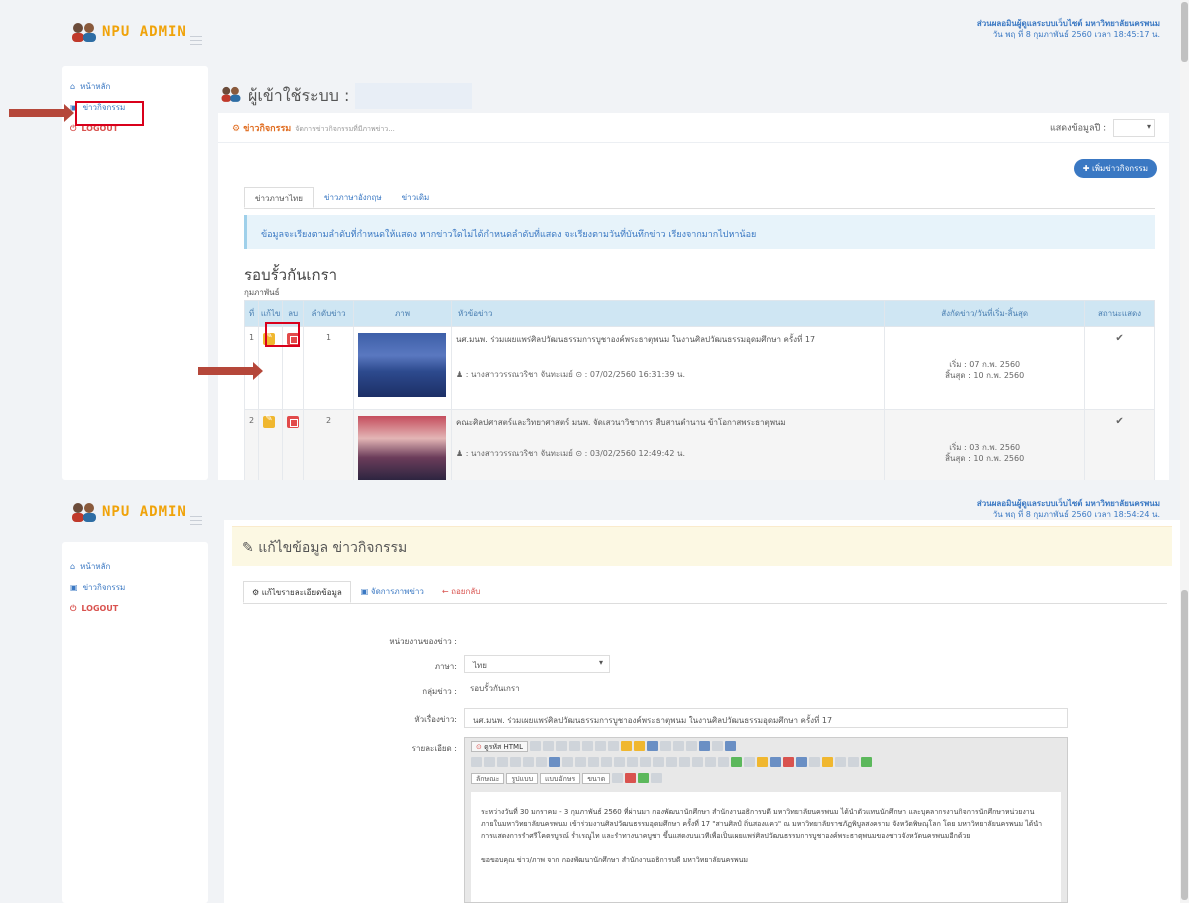 The image size is (1189, 903). I want to click on paste-word-icon, so click(652, 746).